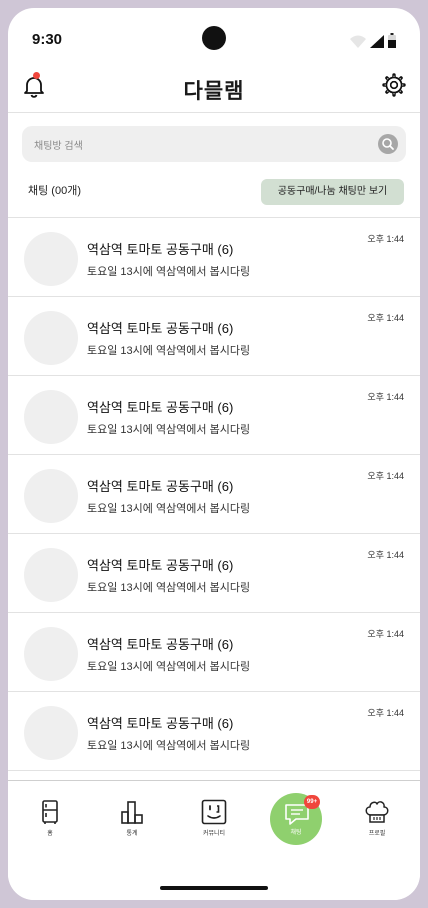 The height and width of the screenshot is (908, 428). What do you see at coordinates (332, 192) in the screenshot?
I see `filter-group-buy-button: 공동구매/나눔 채팅만 보기` at bounding box center [332, 192].